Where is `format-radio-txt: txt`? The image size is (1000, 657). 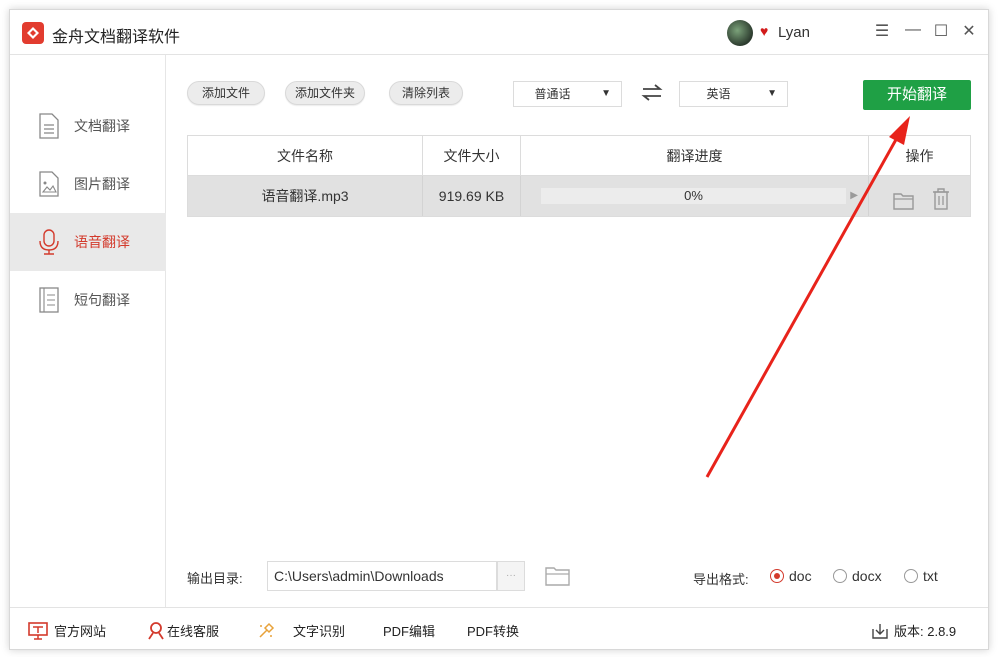 format-radio-txt: txt is located at coordinates (921, 576).